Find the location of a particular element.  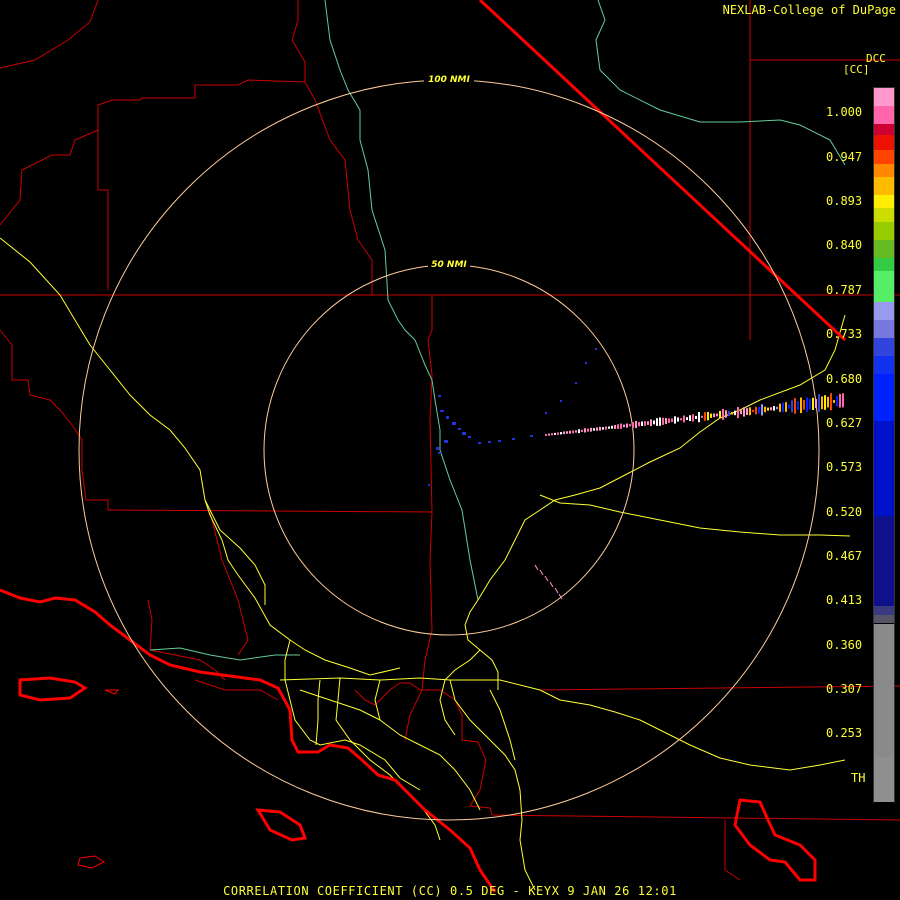

scale-label: 1.000 is located at coordinates (844, 112).